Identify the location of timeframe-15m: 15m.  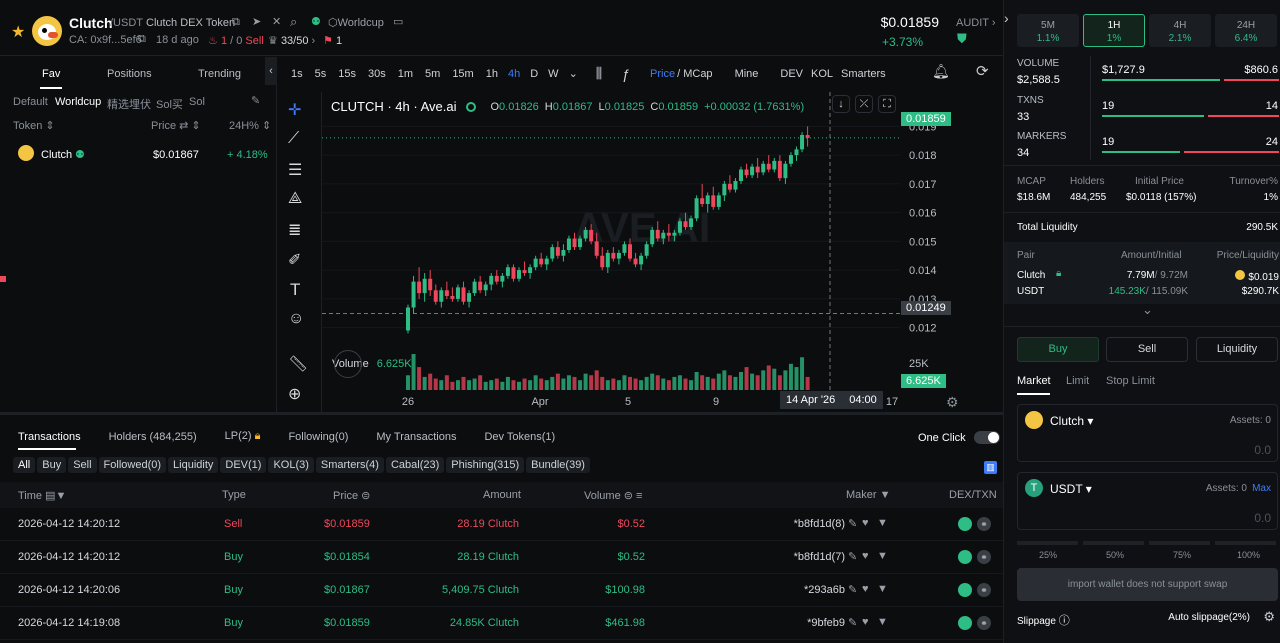
(462, 74).